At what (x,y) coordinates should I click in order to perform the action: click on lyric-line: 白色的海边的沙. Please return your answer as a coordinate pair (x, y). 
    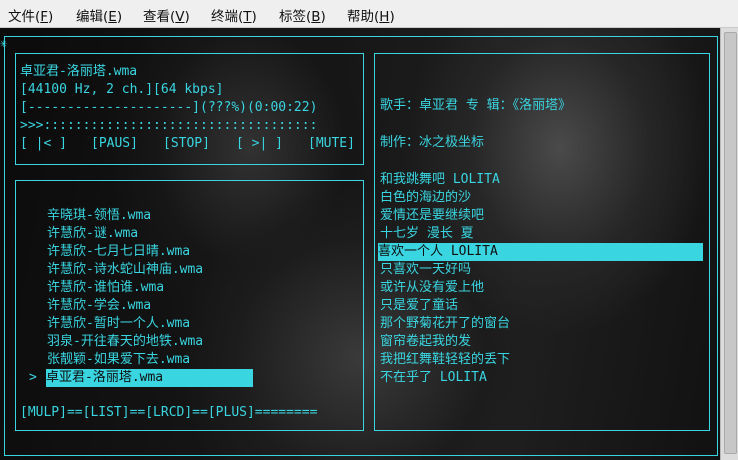
    Looking at the image, I should click on (426, 197).